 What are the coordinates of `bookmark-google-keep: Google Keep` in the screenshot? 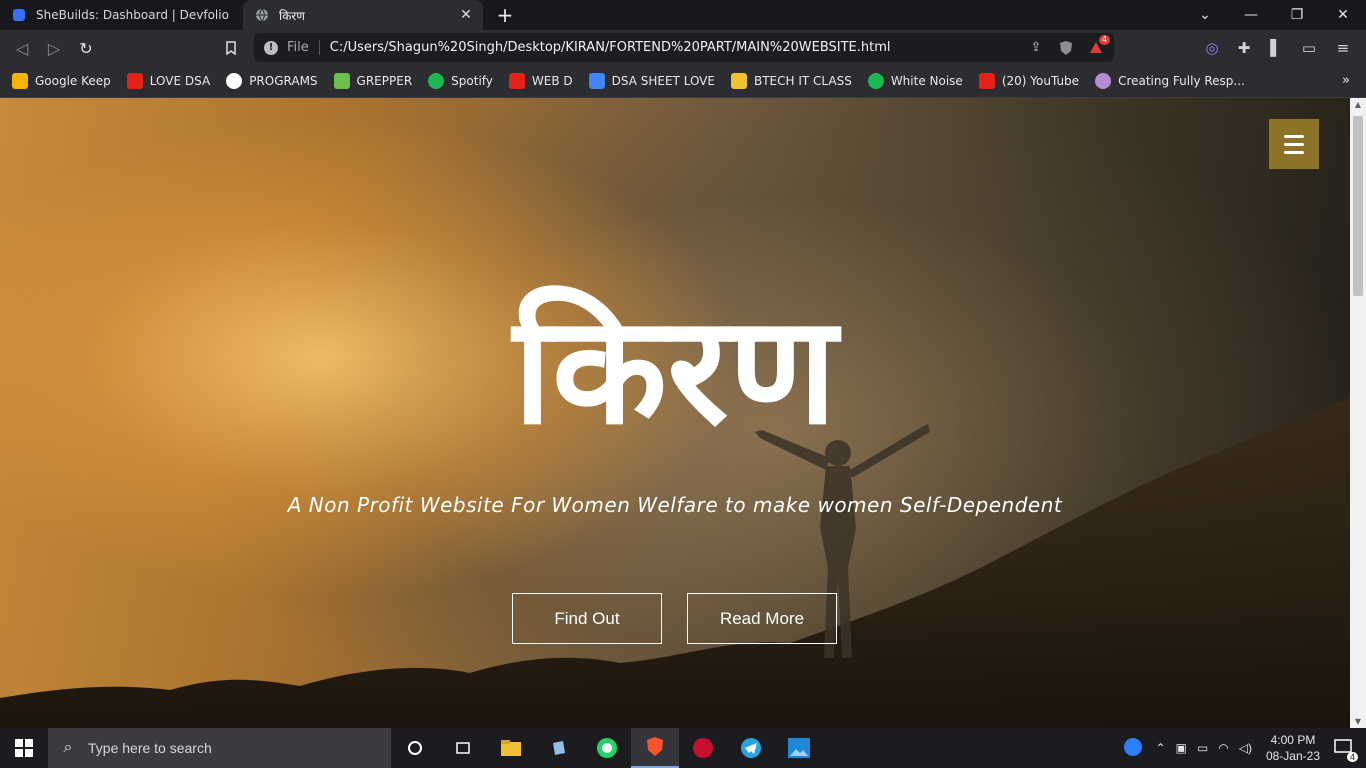 It's located at (61, 81).